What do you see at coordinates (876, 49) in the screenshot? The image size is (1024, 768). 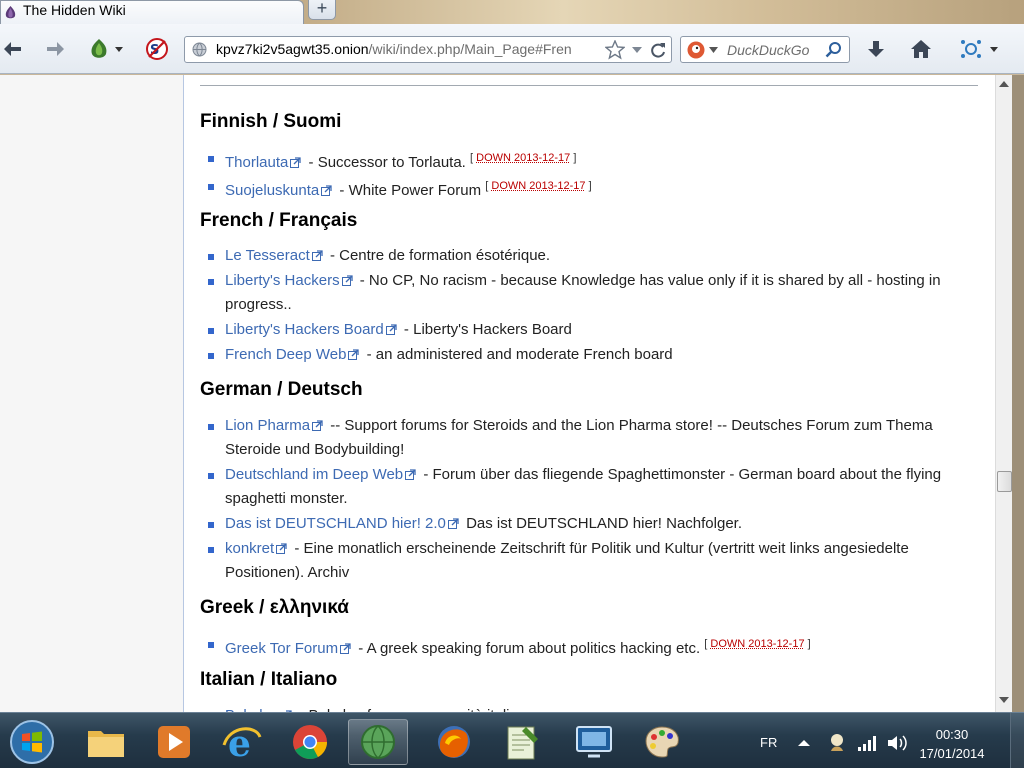 I see `downloads-button` at bounding box center [876, 49].